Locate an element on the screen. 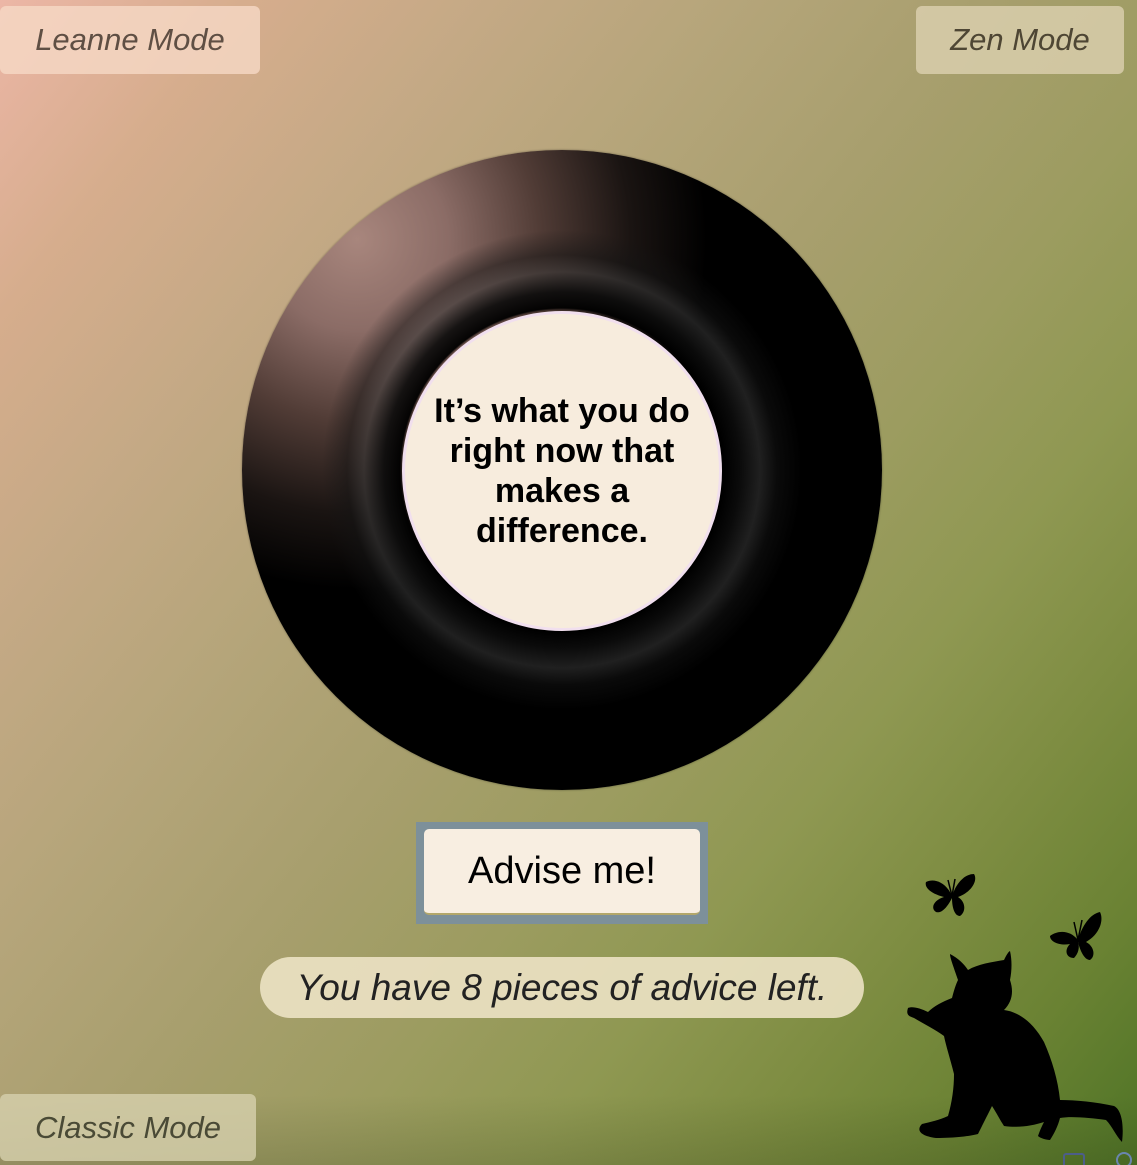 This screenshot has width=1137, height=1165. classic-mode-button: Classic Mode is located at coordinates (128, 1127).